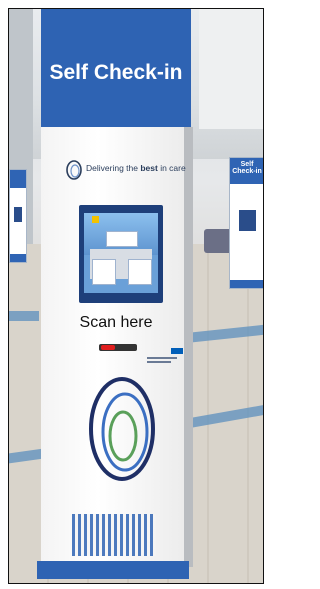 Image resolution: width=320 pixels, height=589 pixels. I want to click on background-kiosk-header: Self Check-in, so click(246, 171).